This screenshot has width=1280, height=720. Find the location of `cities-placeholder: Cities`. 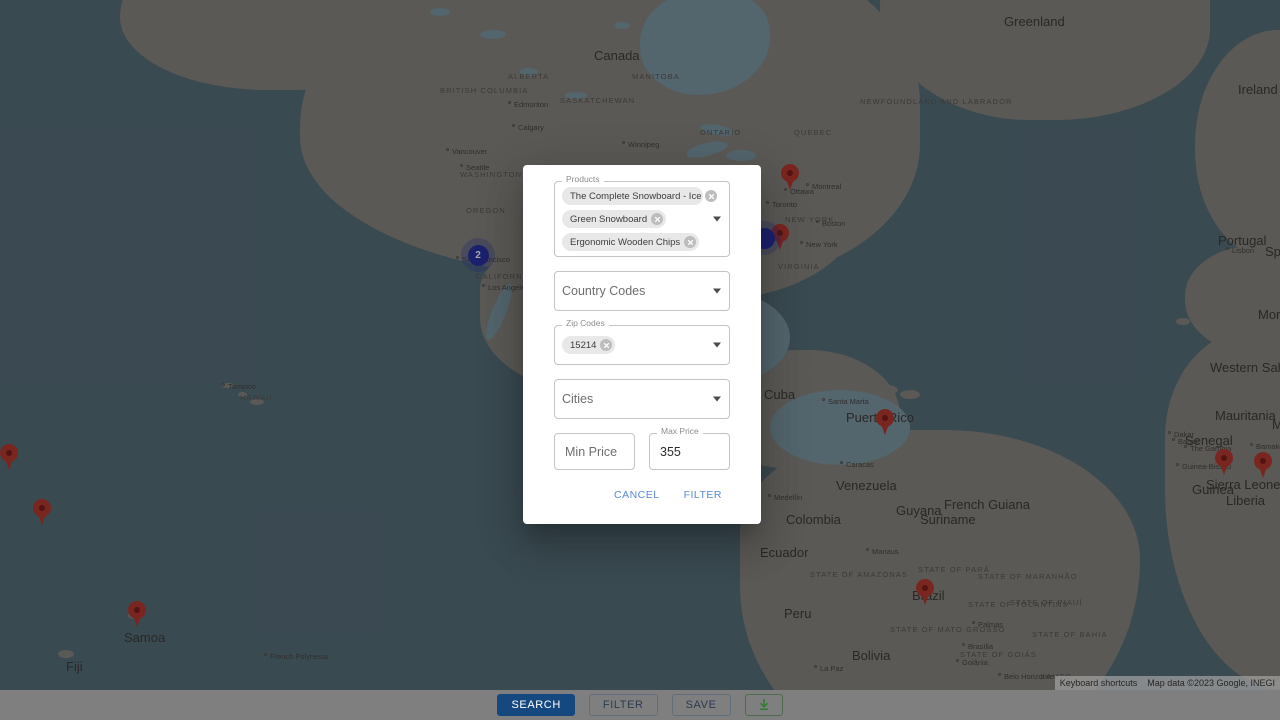

cities-placeholder: Cities is located at coordinates (578, 399).